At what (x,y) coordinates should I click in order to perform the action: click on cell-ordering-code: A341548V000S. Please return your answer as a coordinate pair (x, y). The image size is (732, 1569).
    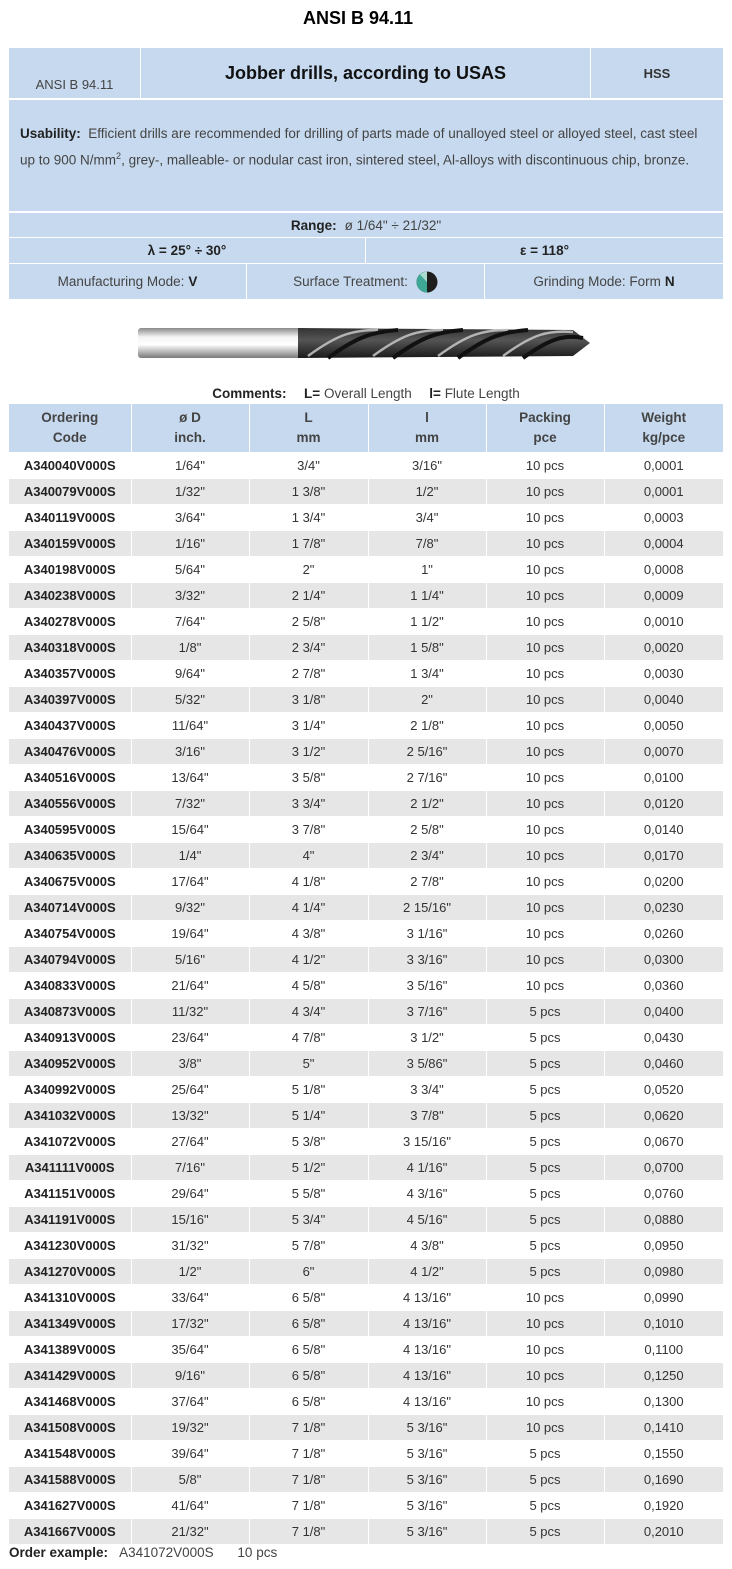
    Looking at the image, I should click on (70, 1452).